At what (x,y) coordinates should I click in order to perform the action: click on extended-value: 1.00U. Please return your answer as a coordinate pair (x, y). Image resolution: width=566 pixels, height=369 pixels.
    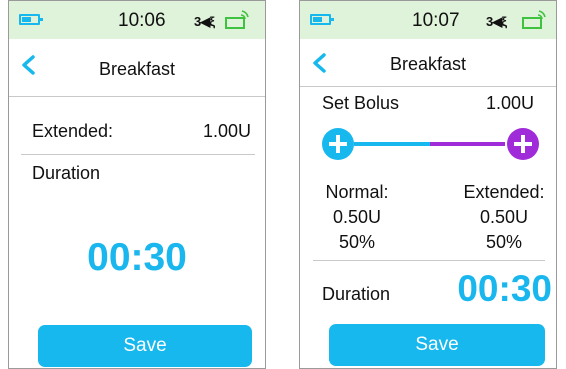
    Looking at the image, I should click on (227, 131).